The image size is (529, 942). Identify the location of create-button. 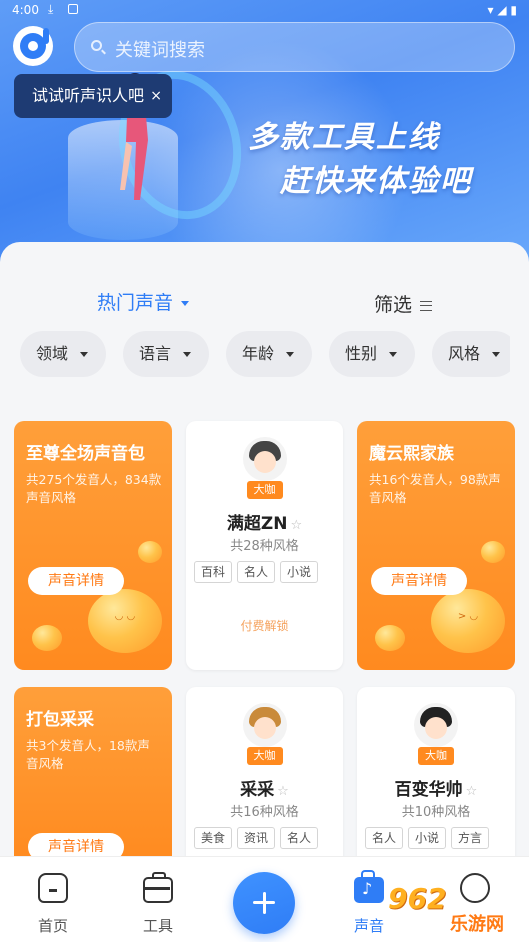
(264, 903).